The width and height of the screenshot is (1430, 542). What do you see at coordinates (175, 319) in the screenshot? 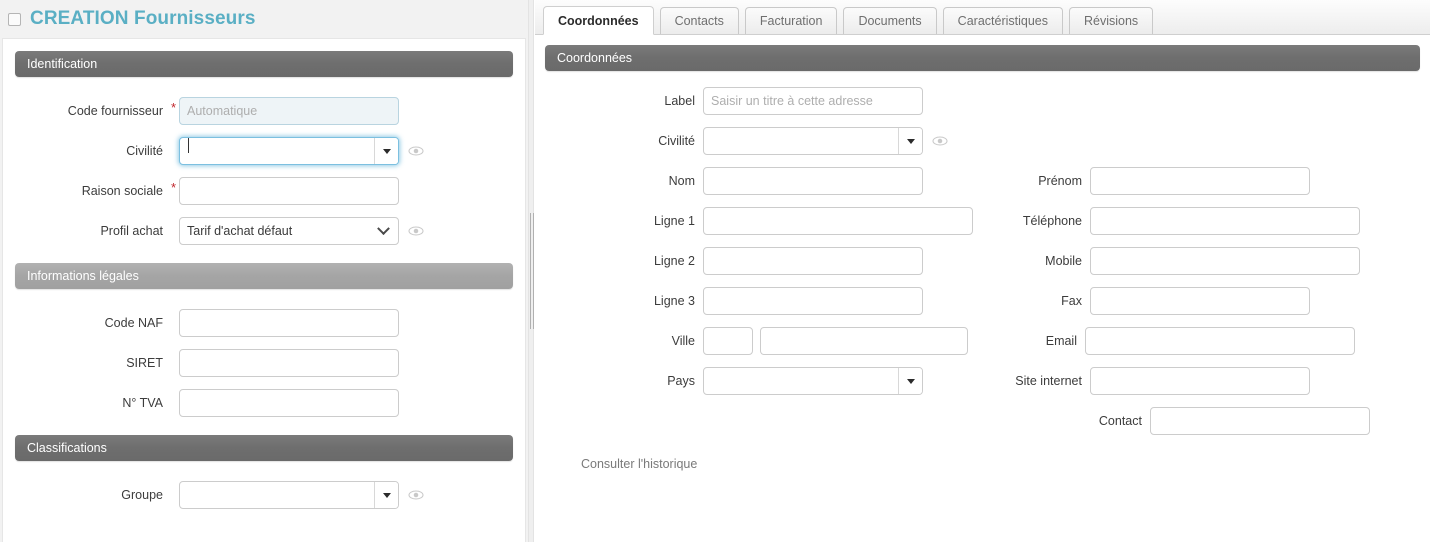
I see `required-marker-code-naf-none: *` at bounding box center [175, 319].